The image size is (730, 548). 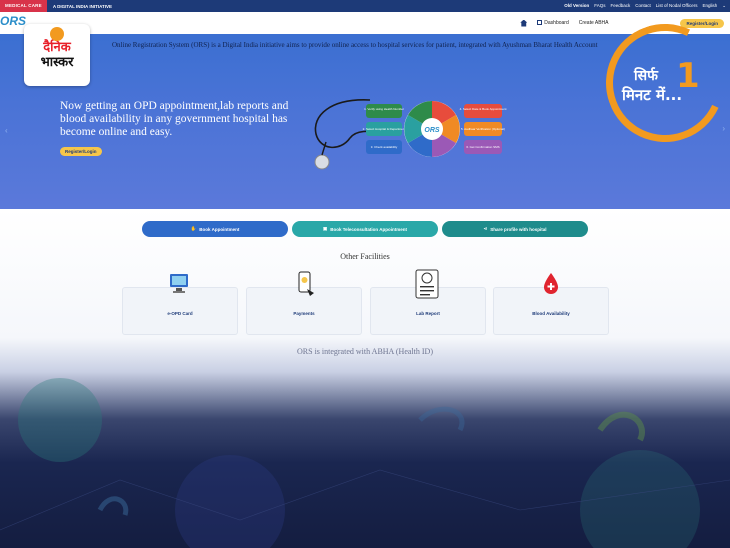 I want to click on brand-line-2: भास्कर, so click(x=57, y=62).